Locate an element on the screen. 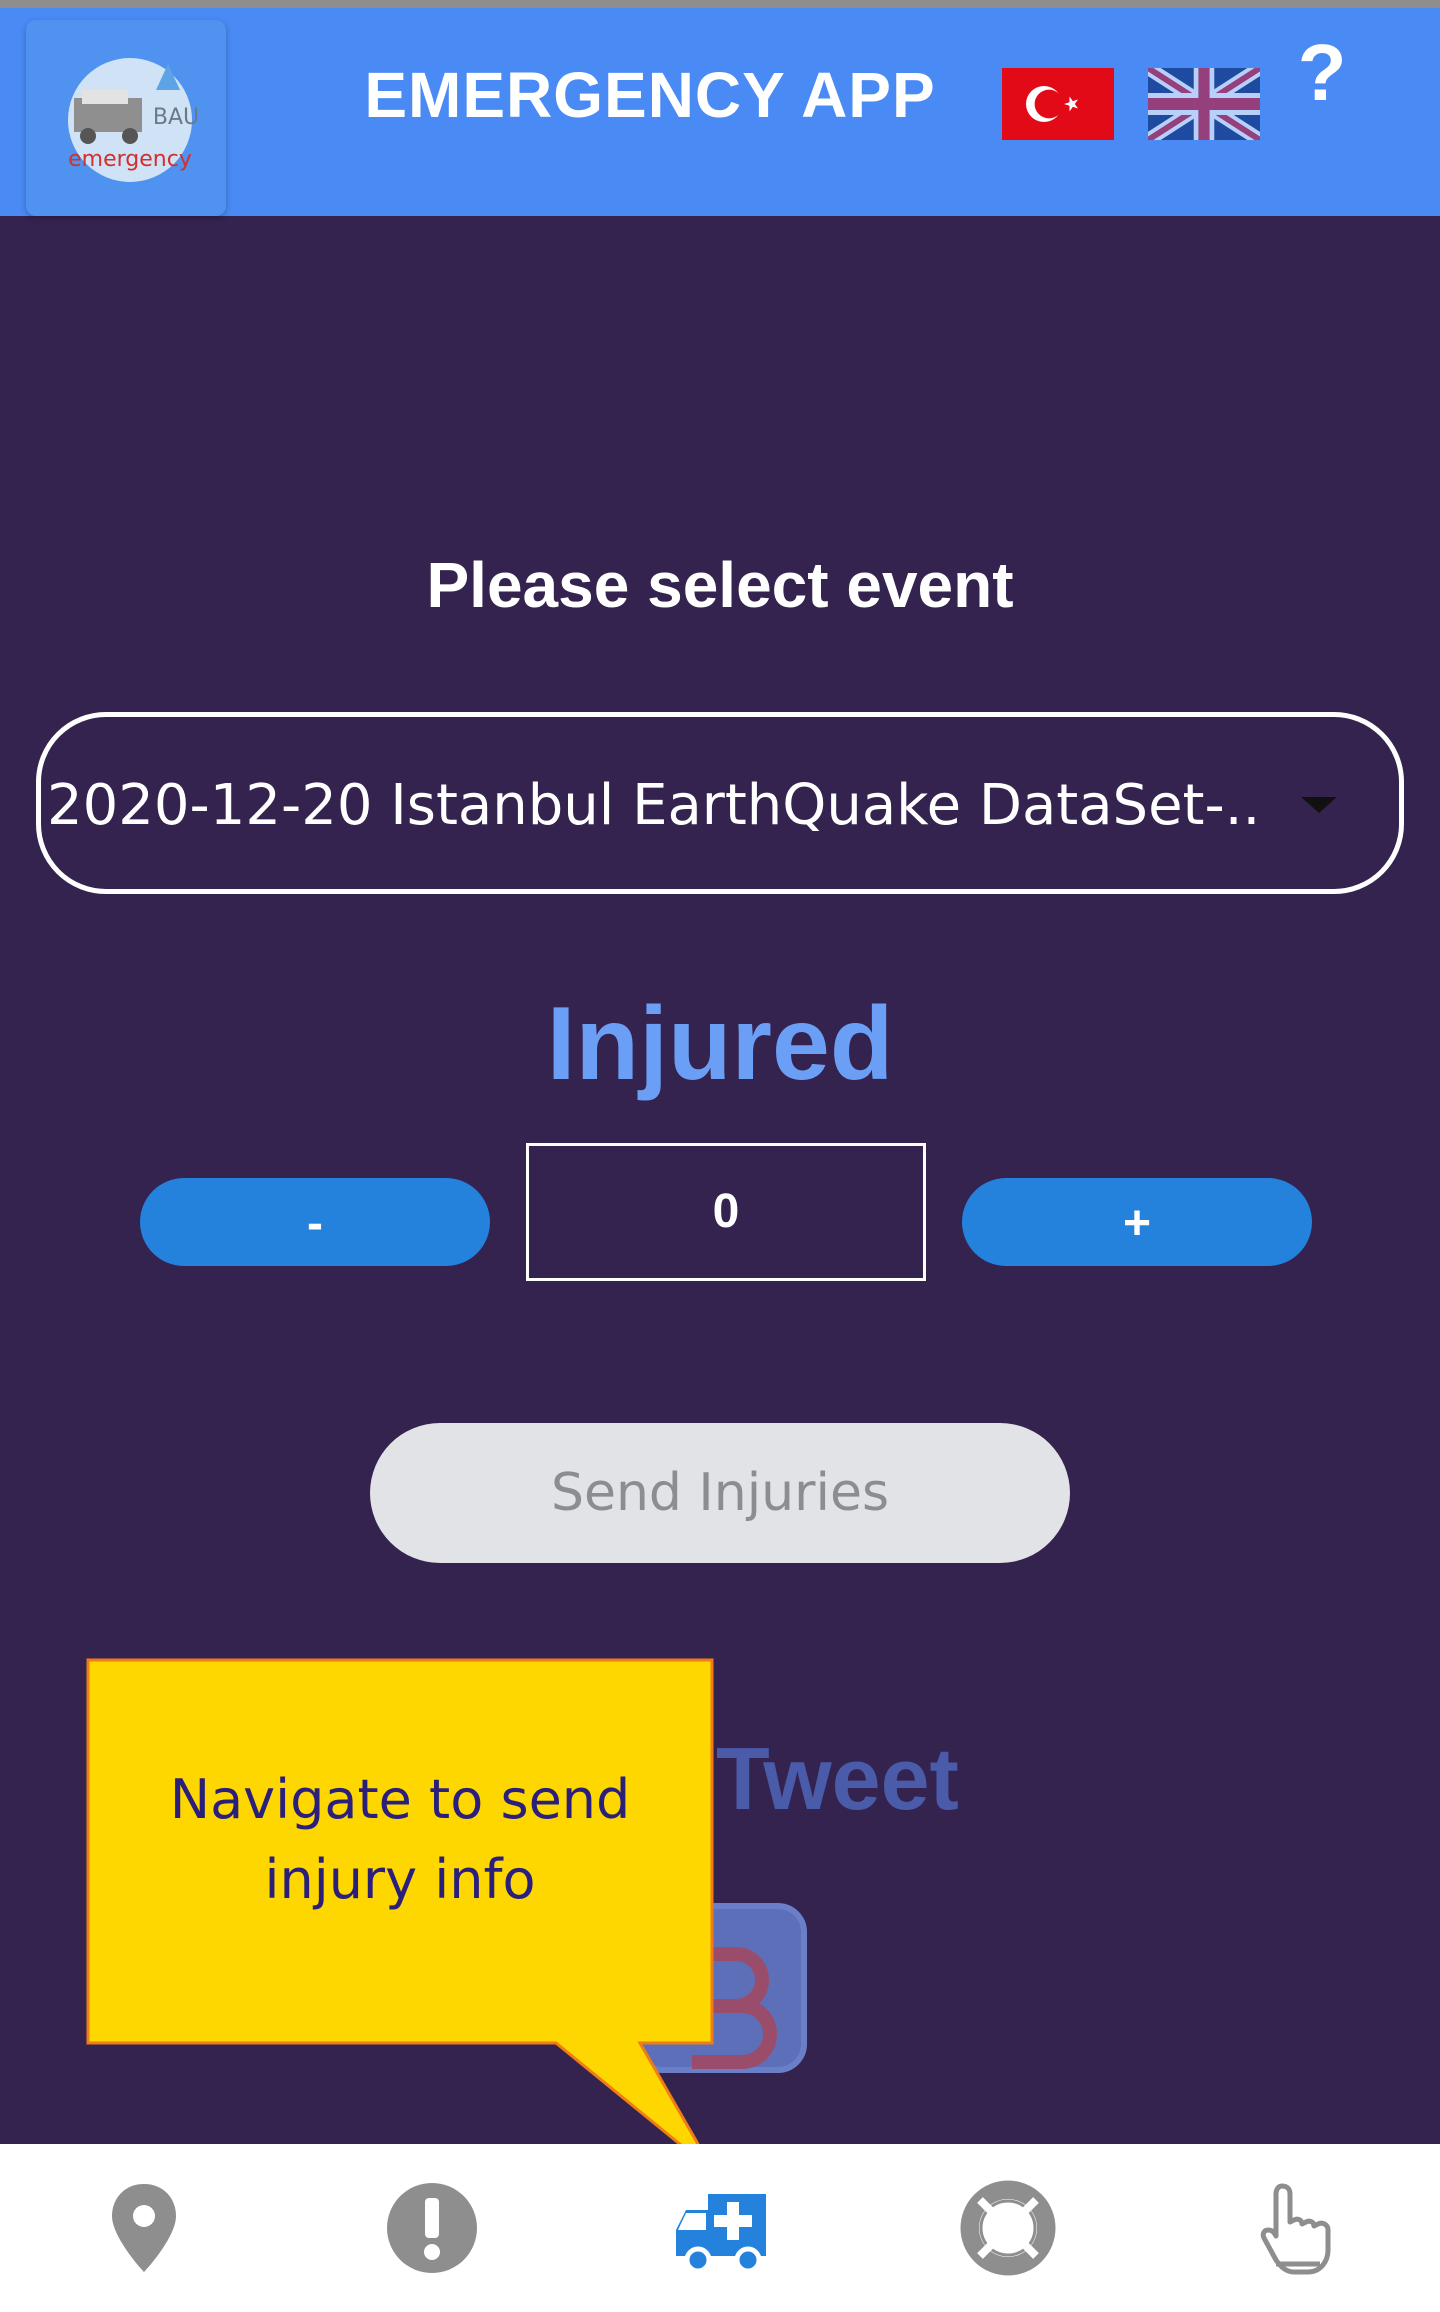 This screenshot has width=1440, height=2312. app-logo: BAU emergency is located at coordinates (126, 118).